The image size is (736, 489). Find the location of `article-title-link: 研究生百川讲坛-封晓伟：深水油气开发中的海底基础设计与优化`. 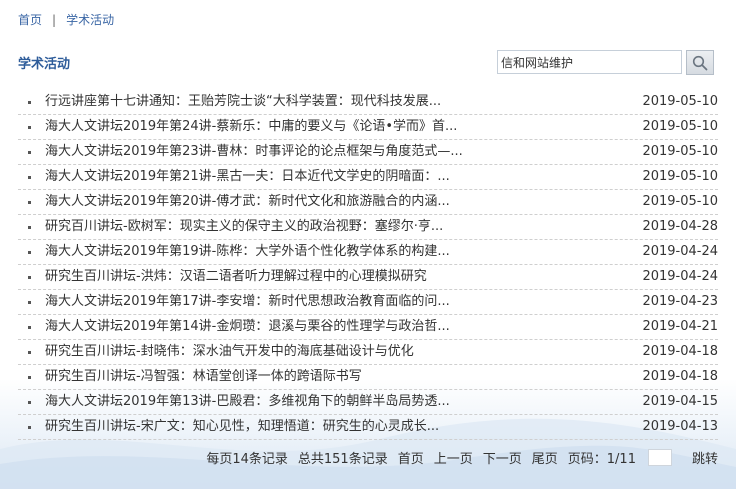

article-title-link: 研究生百川讲坛-封晓伟：深水油气开发中的海底基础设计与优化 is located at coordinates (341, 352).